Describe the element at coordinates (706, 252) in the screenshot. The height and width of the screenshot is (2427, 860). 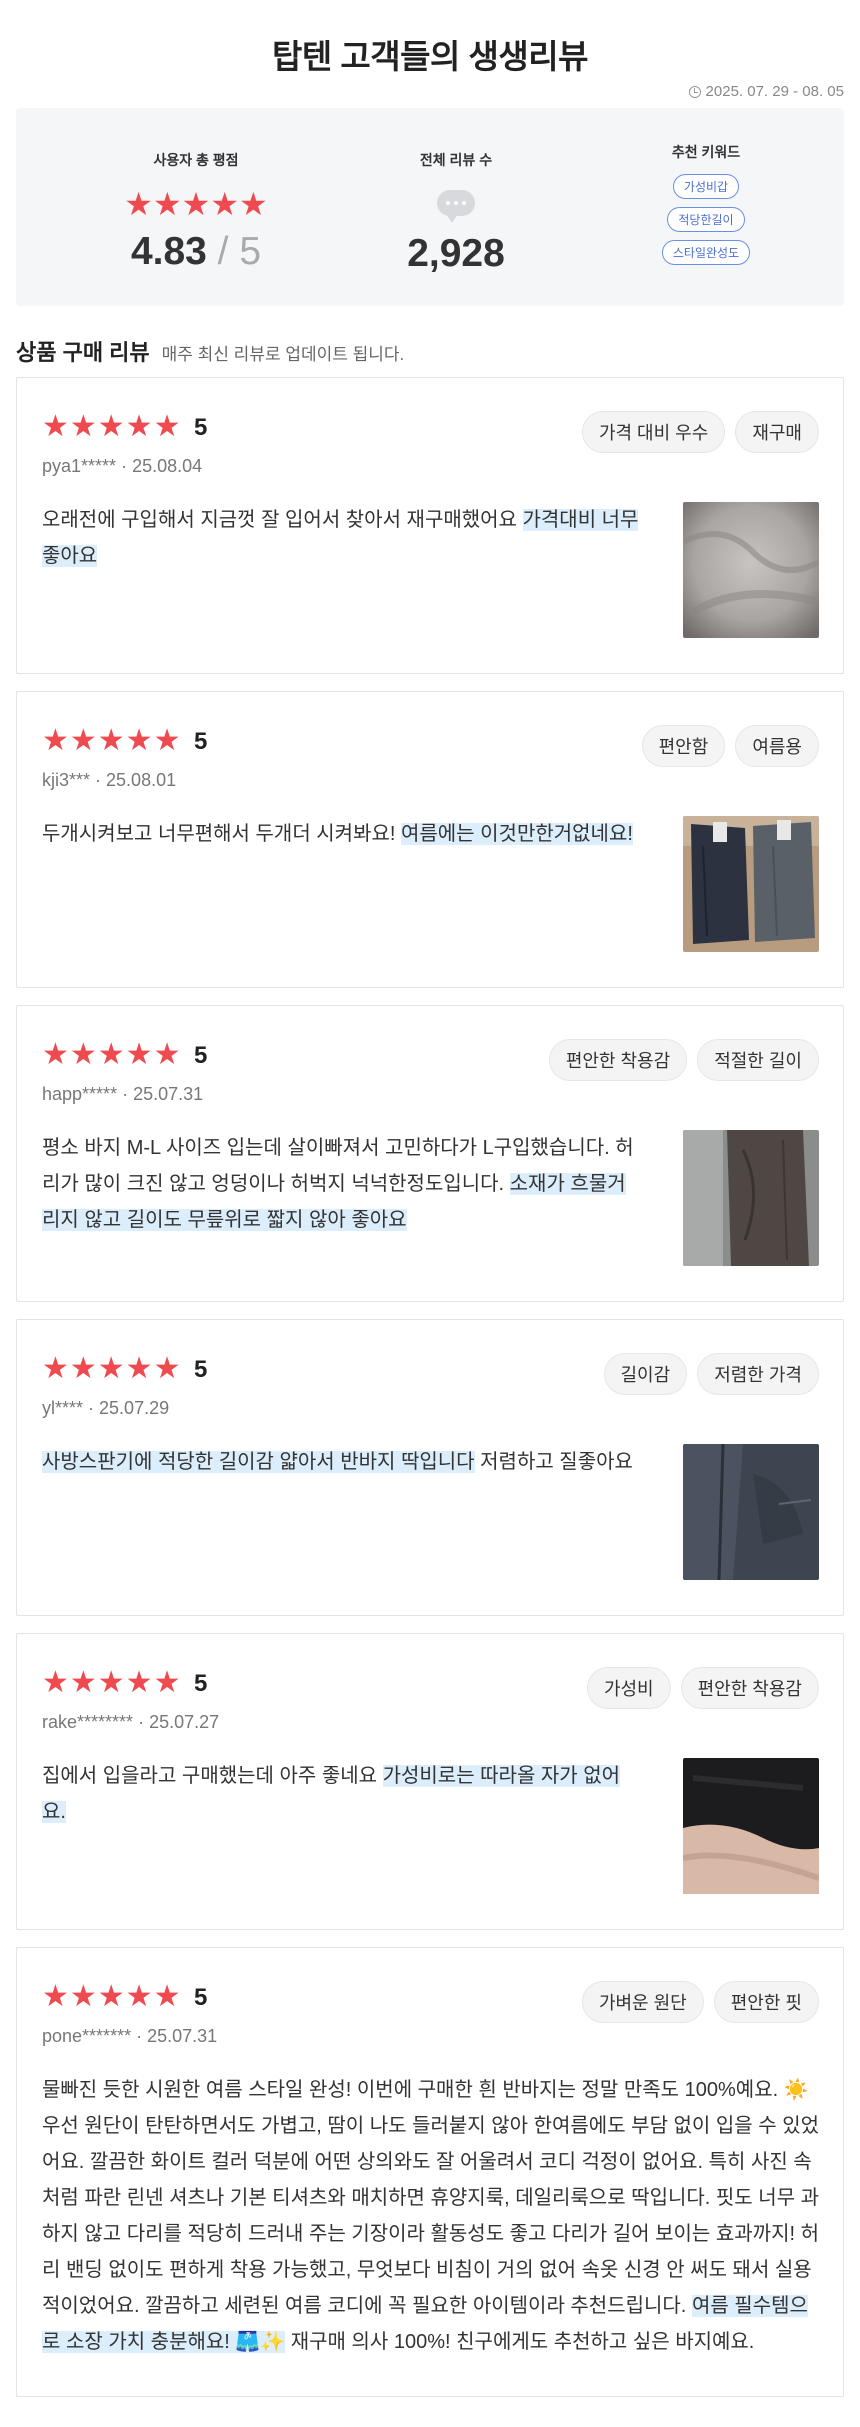
I see `keyword-chip: 스타일완성도` at that location.